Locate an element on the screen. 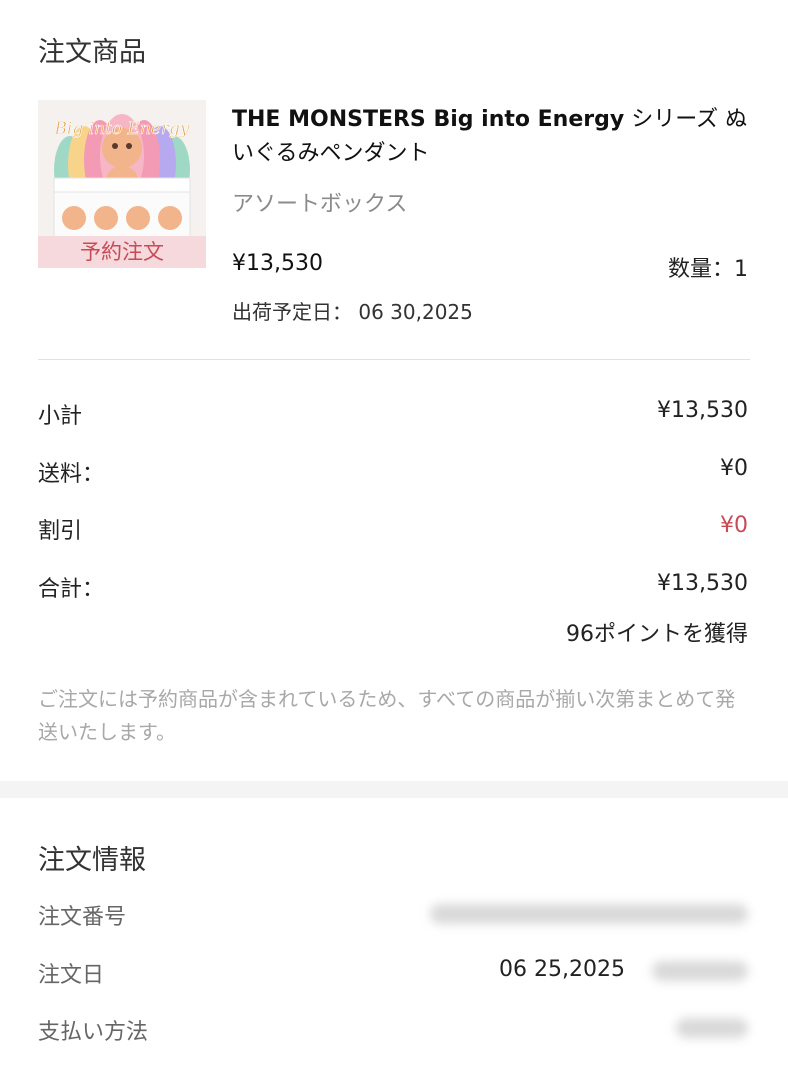 Image resolution: width=788 pixels, height=1080 pixels. product-variant: アソートボックス is located at coordinates (320, 204).